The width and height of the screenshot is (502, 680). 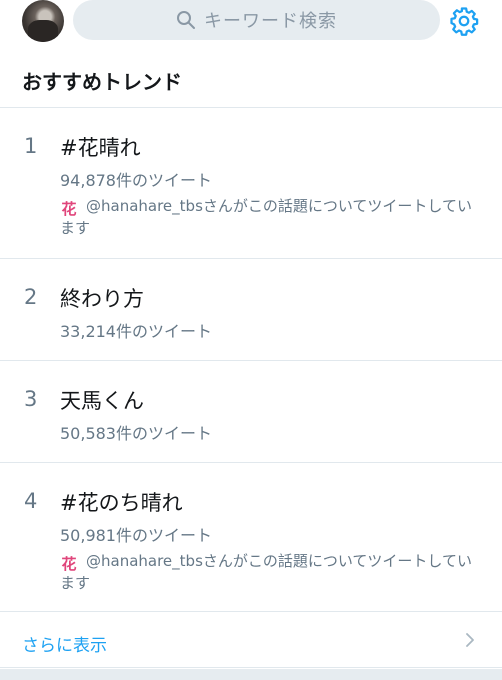 What do you see at coordinates (31, 399) in the screenshot?
I see `trend-rank: 3` at bounding box center [31, 399].